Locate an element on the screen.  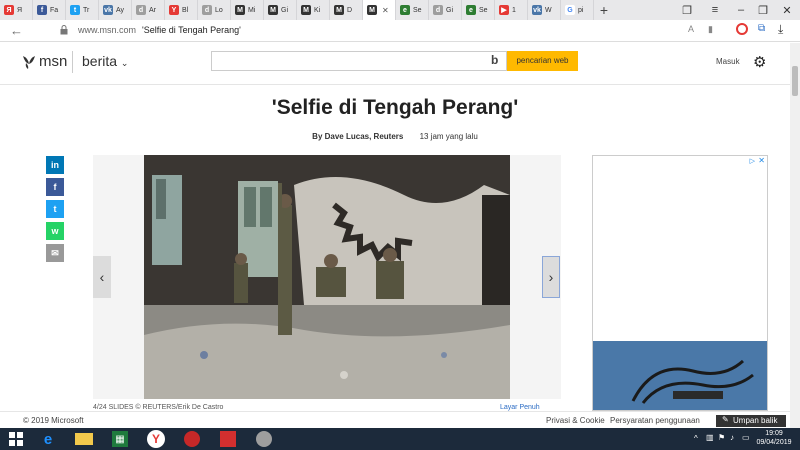
browser-tab: d Lo is located at coordinates (214, 10).